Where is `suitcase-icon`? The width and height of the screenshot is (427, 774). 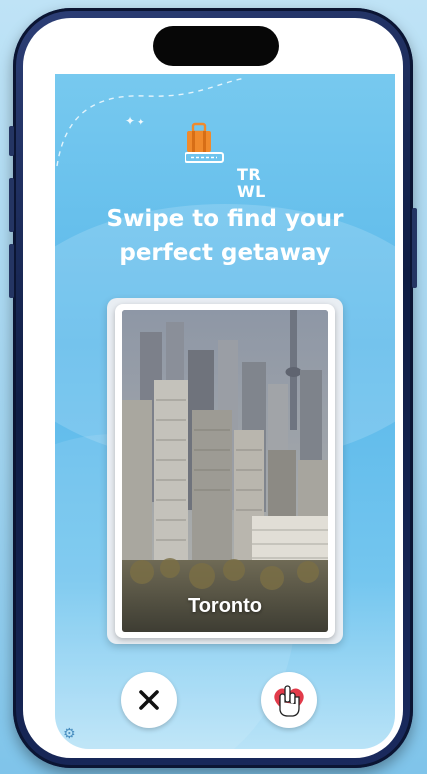 suitcase-icon is located at coordinates (204, 142).